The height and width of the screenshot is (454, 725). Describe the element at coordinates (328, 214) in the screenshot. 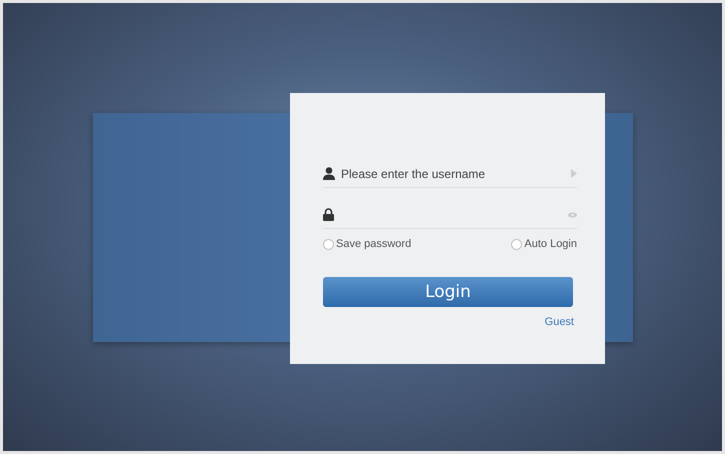

I see `lock-icon` at that location.